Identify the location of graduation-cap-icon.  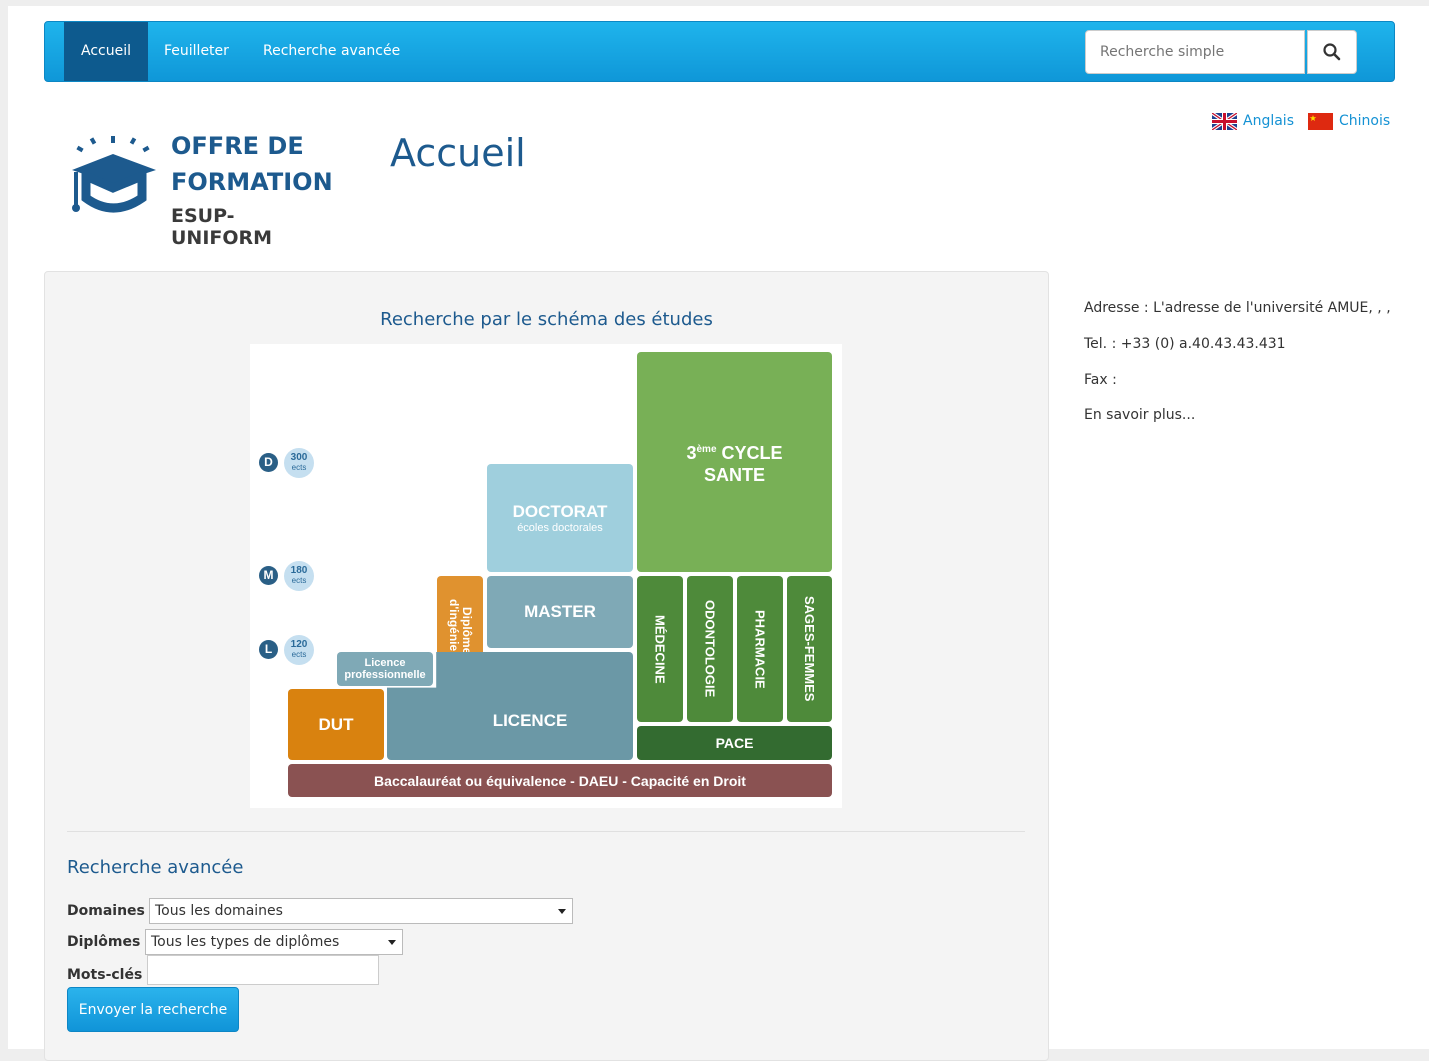
(114, 174).